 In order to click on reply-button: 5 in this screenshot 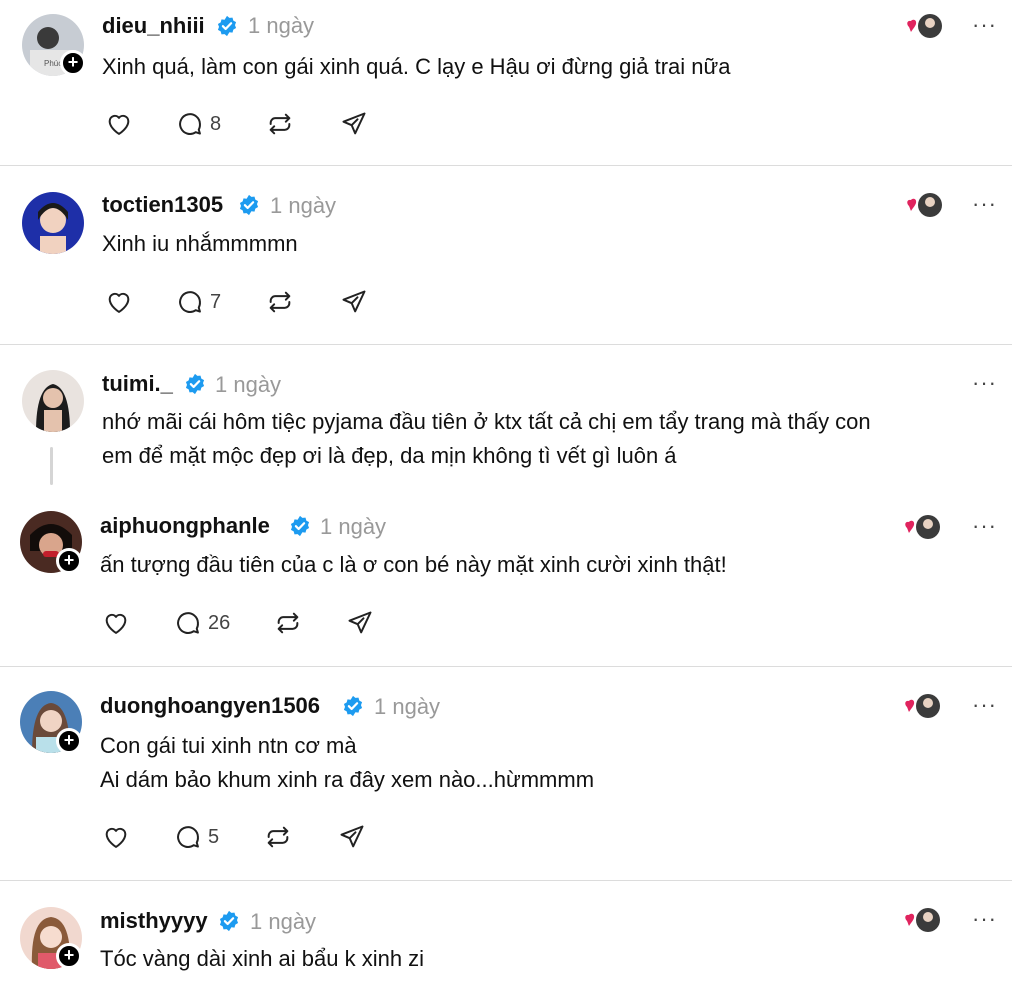, I will do `click(196, 837)`.